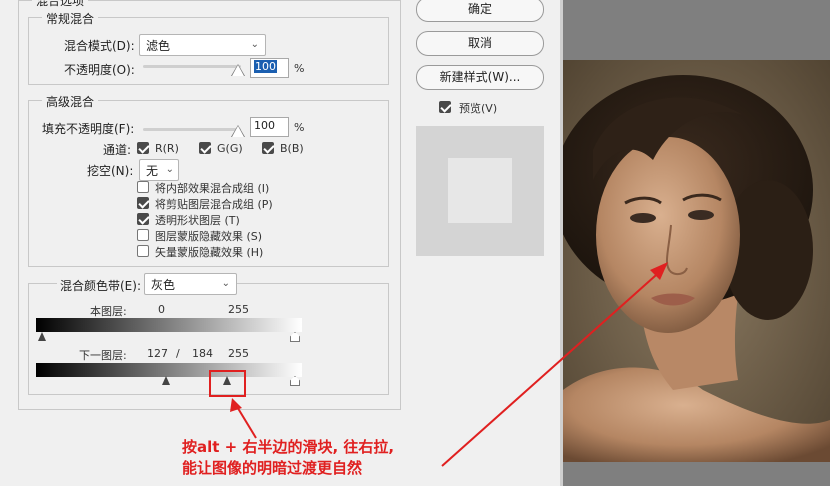  Describe the element at coordinates (236, 405) in the screenshot. I see `arrow-head-icon` at that location.